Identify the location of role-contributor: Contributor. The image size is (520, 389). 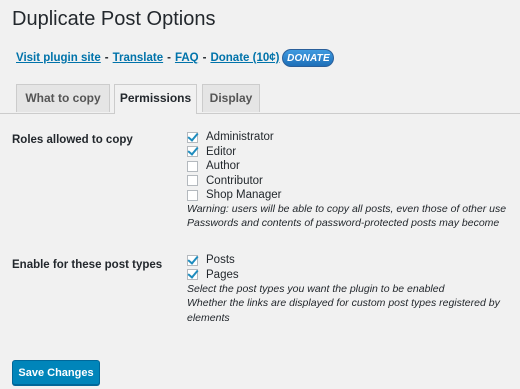
(234, 181).